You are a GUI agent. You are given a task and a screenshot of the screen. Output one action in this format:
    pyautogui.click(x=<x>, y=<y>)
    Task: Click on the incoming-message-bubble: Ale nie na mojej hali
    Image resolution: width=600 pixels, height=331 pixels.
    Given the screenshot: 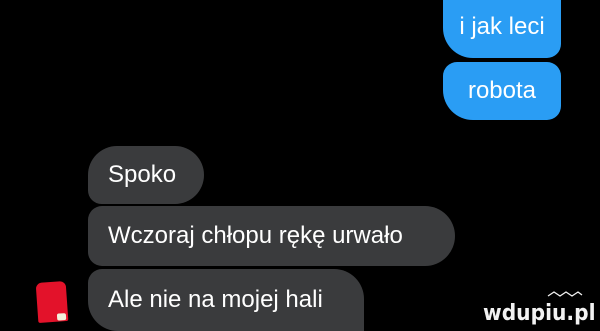 What is the action you would take?
    pyautogui.click(x=226, y=300)
    